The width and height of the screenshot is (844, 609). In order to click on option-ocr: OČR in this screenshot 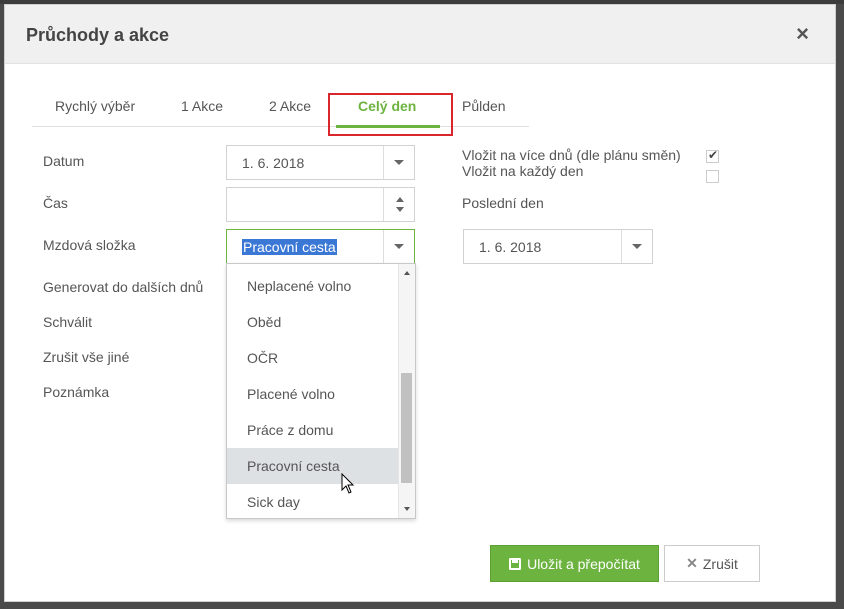, I will do `click(313, 358)`.